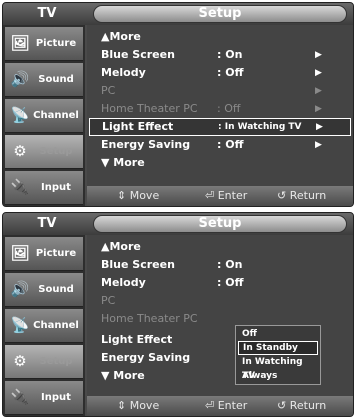  What do you see at coordinates (220, 163) in the screenshot?
I see `menu-row-more-down: ▼ More` at bounding box center [220, 163].